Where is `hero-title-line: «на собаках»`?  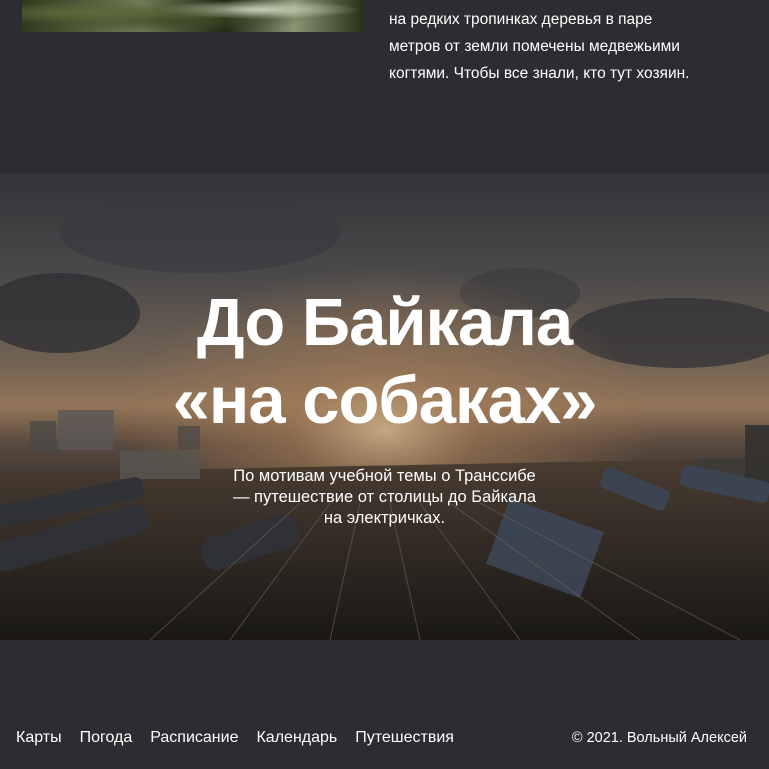 hero-title-line: «на собаках» is located at coordinates (385, 400).